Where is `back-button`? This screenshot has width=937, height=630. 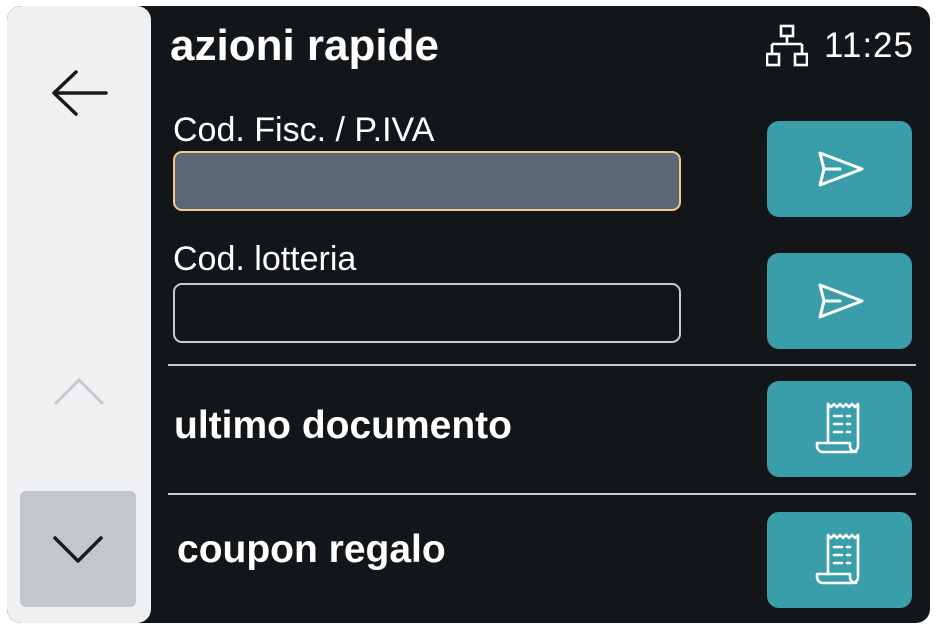
back-button is located at coordinates (79, 93).